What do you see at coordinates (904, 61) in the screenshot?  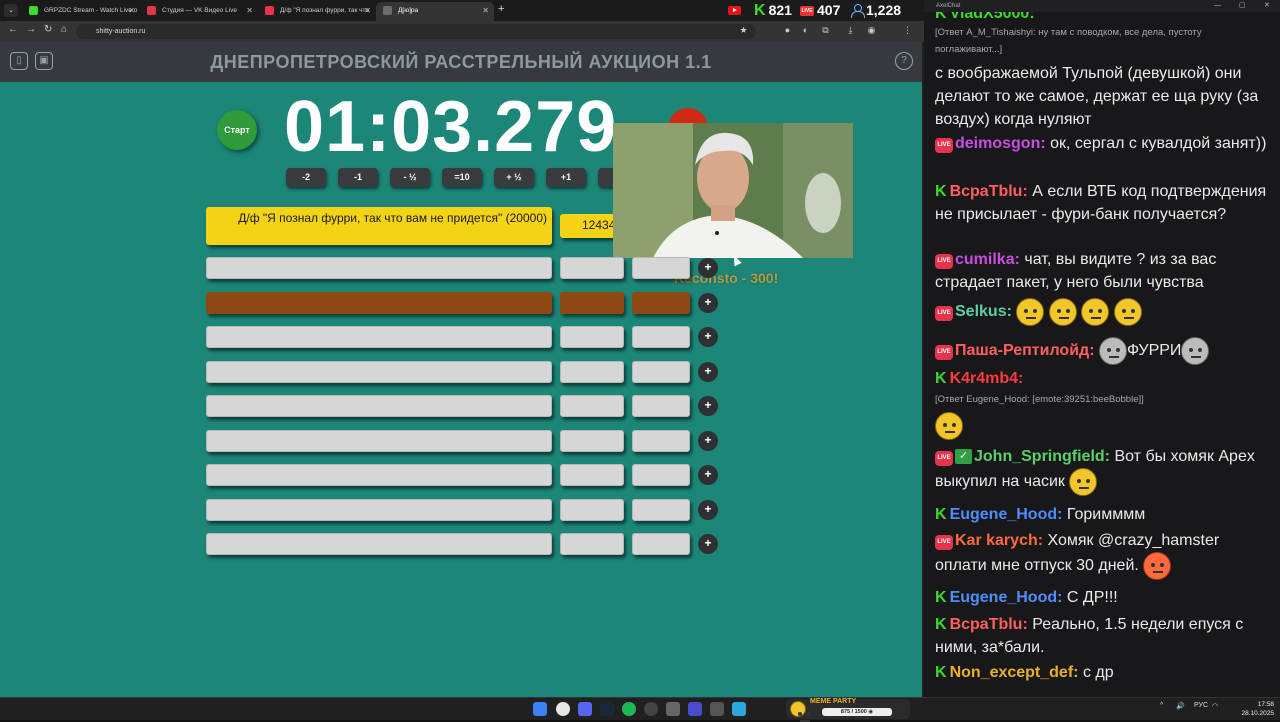 I see `help-icon: ?` at bounding box center [904, 61].